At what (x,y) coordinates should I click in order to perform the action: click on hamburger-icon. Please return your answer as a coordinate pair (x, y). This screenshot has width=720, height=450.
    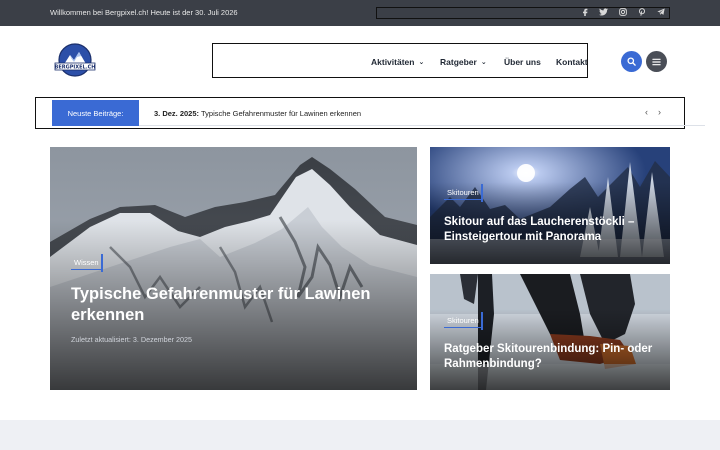
    Looking at the image, I should click on (656, 61).